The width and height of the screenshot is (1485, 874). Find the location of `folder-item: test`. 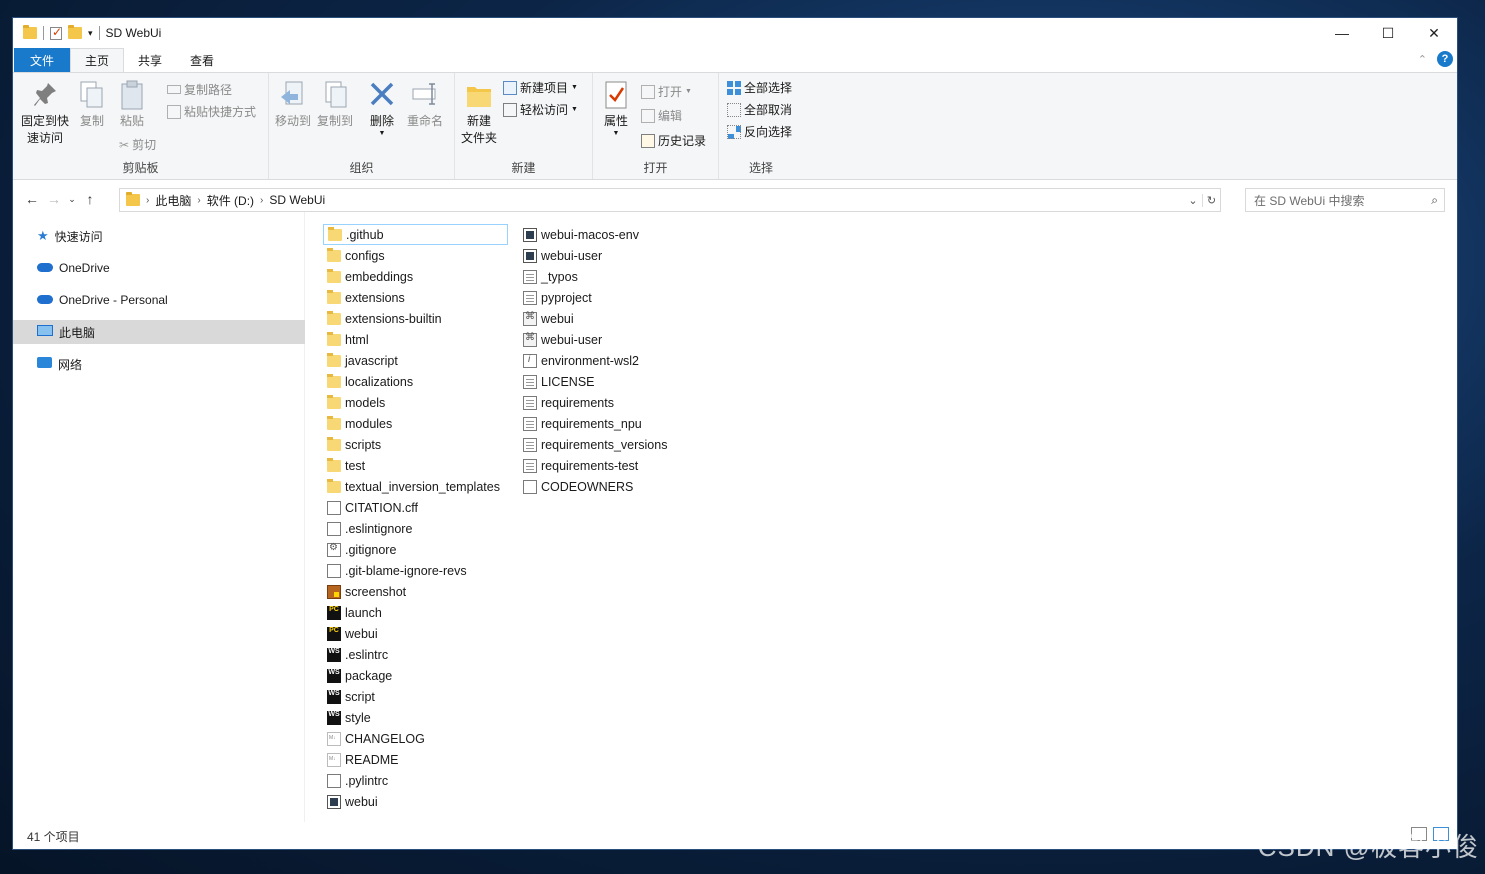

folder-item: test is located at coordinates (415, 465).